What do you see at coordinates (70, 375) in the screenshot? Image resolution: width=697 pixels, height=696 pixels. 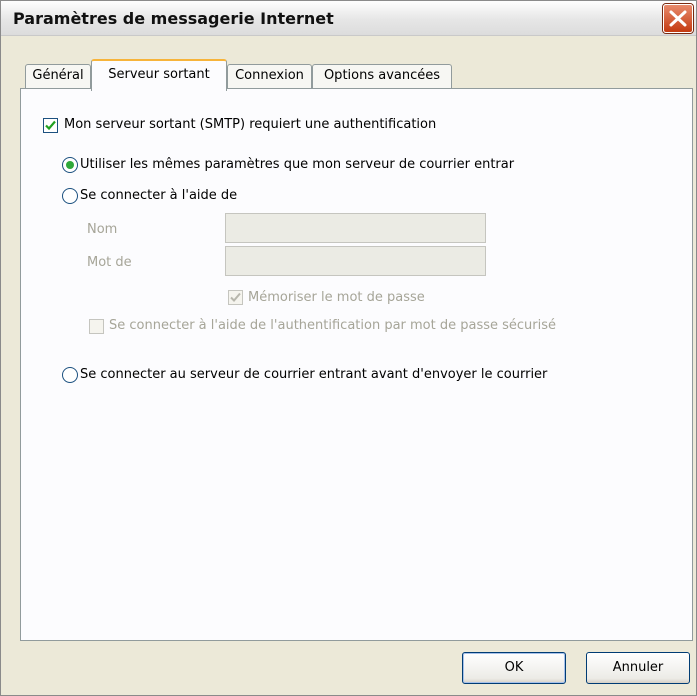 I see `radio-incoming-first` at bounding box center [70, 375].